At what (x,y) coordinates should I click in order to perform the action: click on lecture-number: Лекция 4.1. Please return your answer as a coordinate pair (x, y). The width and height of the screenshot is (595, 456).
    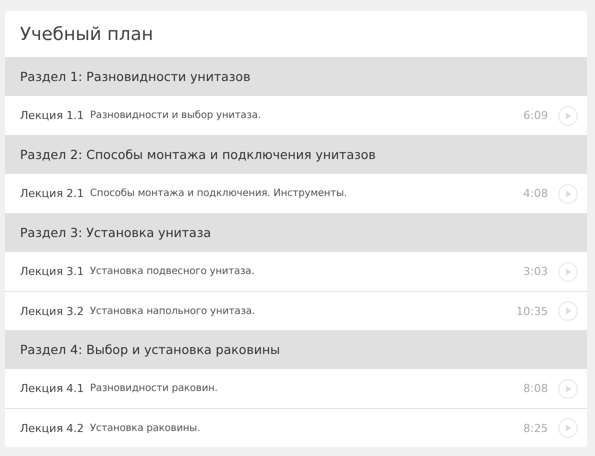
    Looking at the image, I should click on (52, 388).